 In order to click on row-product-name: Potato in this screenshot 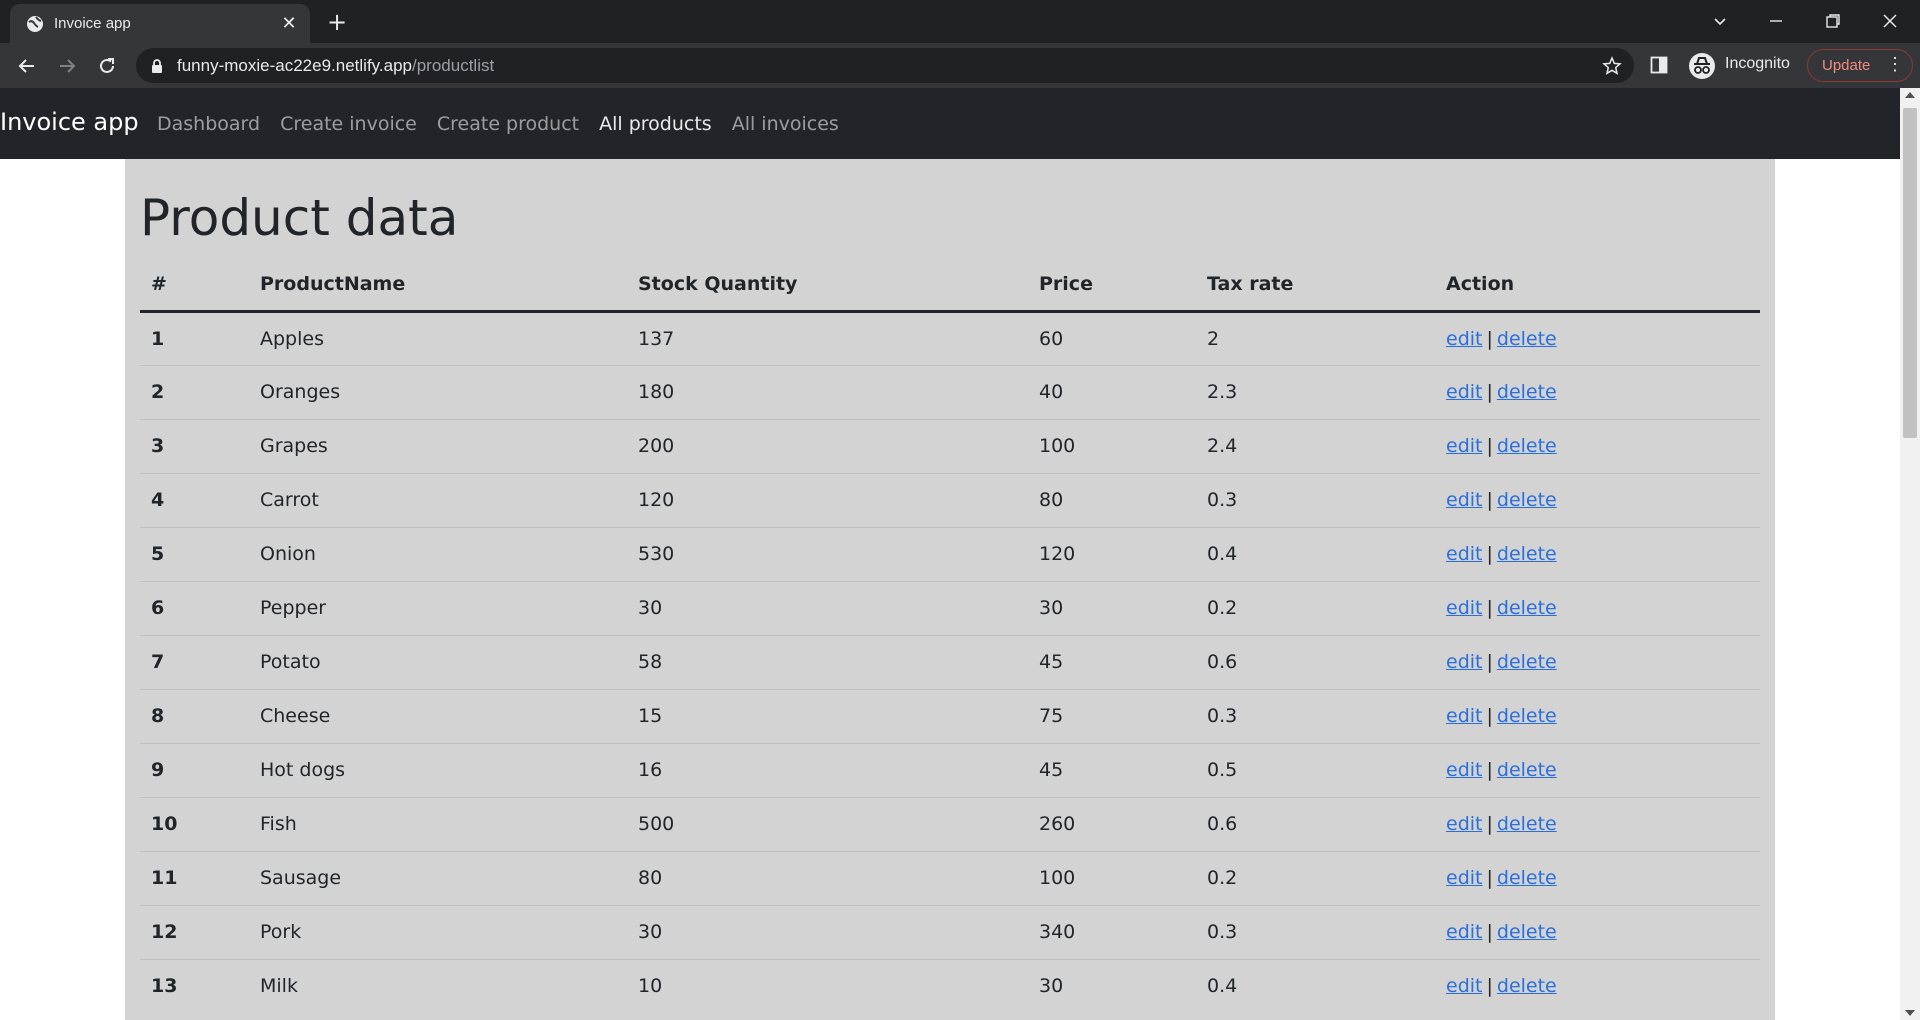, I will do `click(438, 661)`.